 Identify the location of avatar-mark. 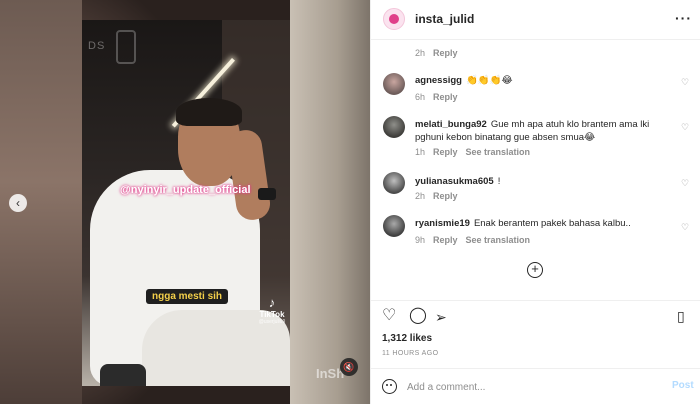
(394, 19).